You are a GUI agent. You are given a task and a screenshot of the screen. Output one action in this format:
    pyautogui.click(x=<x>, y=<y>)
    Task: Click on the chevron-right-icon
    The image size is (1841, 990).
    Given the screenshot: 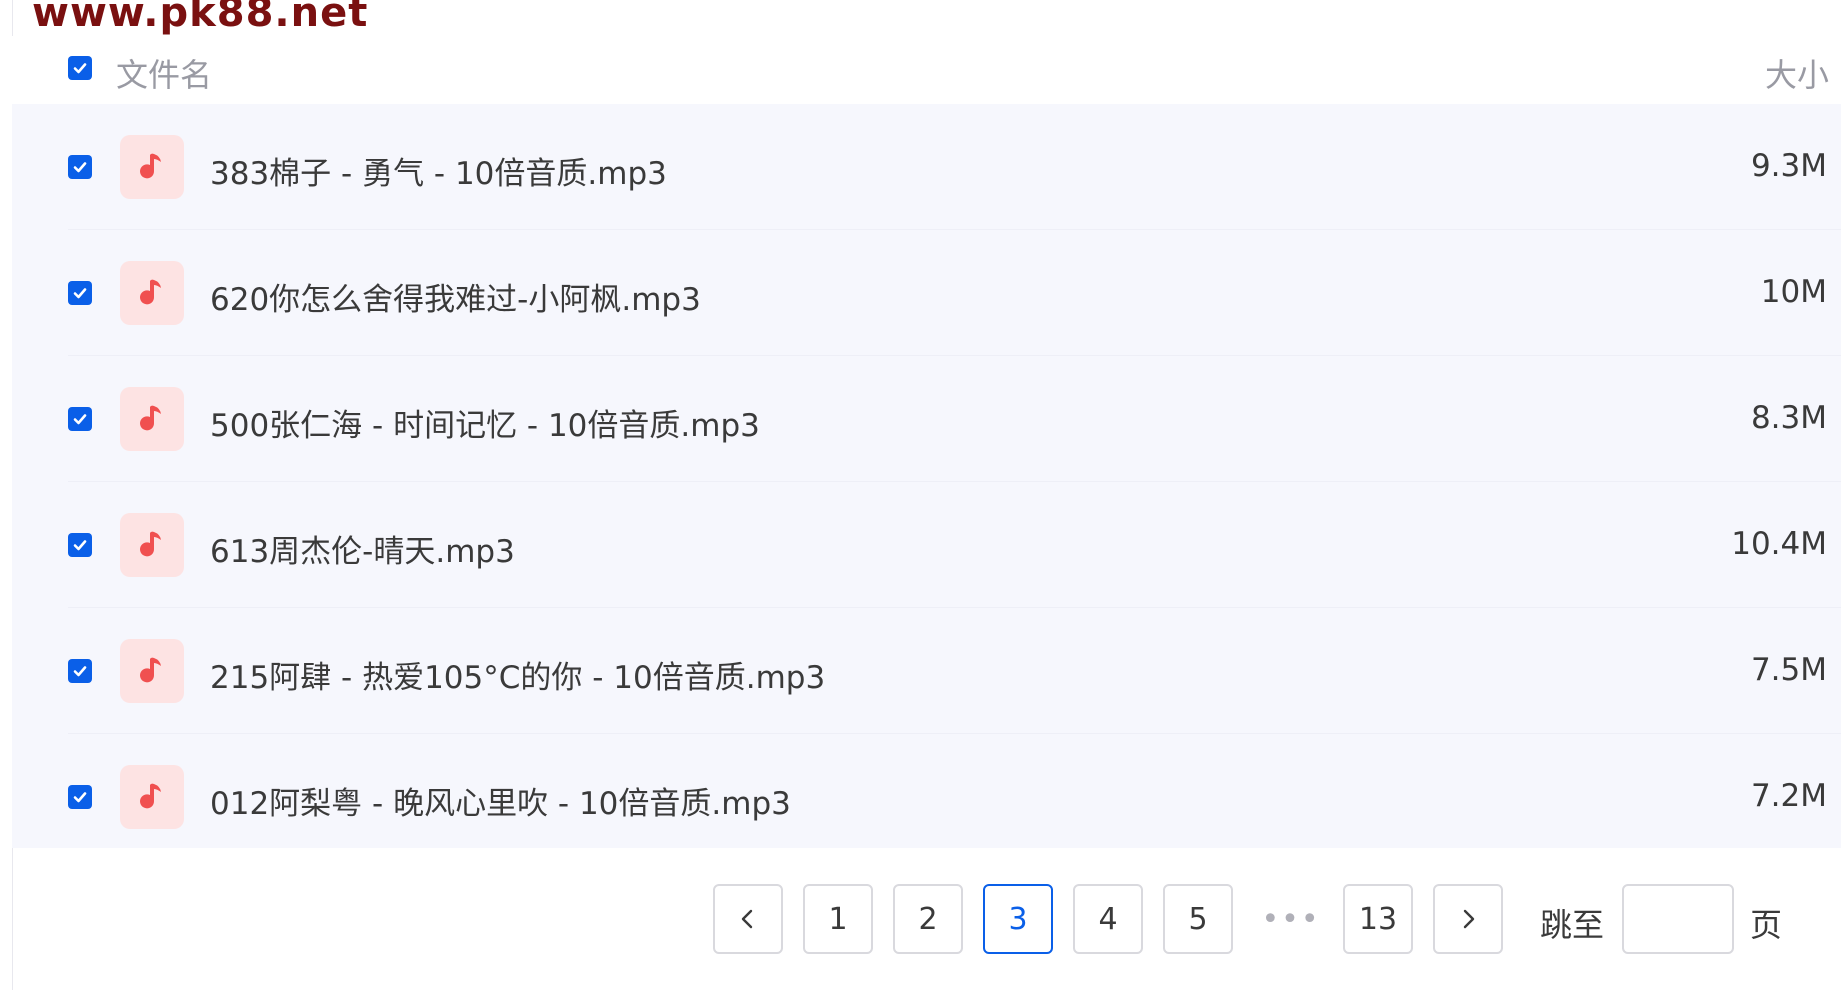 What is the action you would take?
    pyautogui.click(x=1469, y=919)
    